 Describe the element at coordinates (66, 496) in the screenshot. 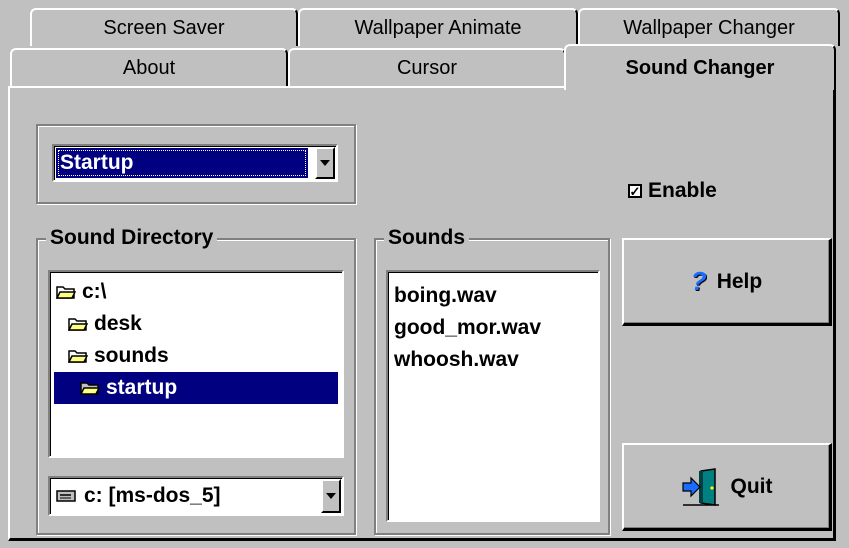

I see `drive-icon` at that location.